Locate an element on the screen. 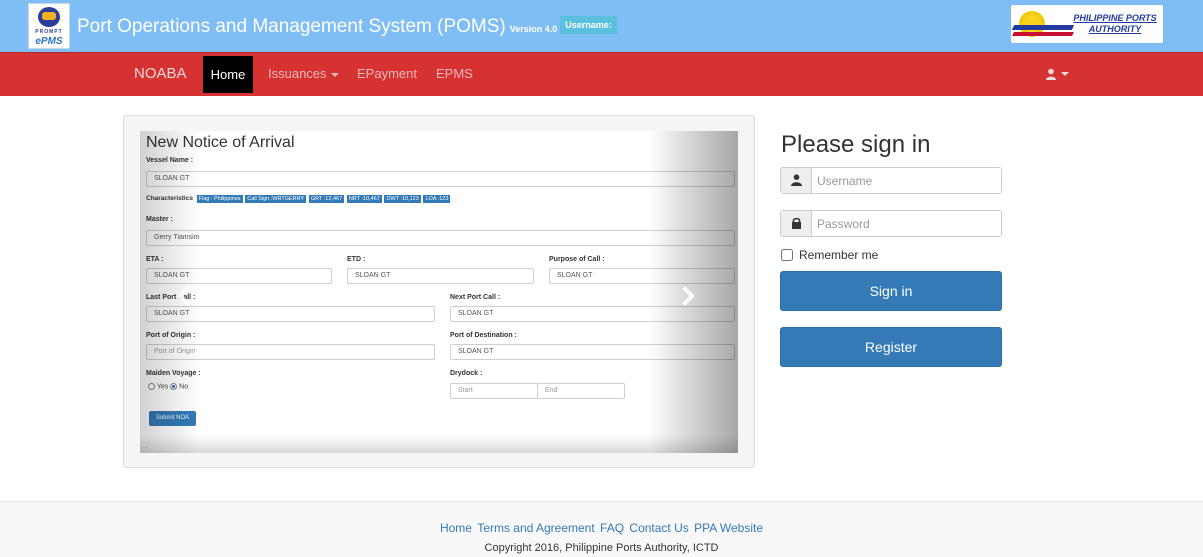  maiden-voyage-label: Maiden Voyage : is located at coordinates (173, 373).